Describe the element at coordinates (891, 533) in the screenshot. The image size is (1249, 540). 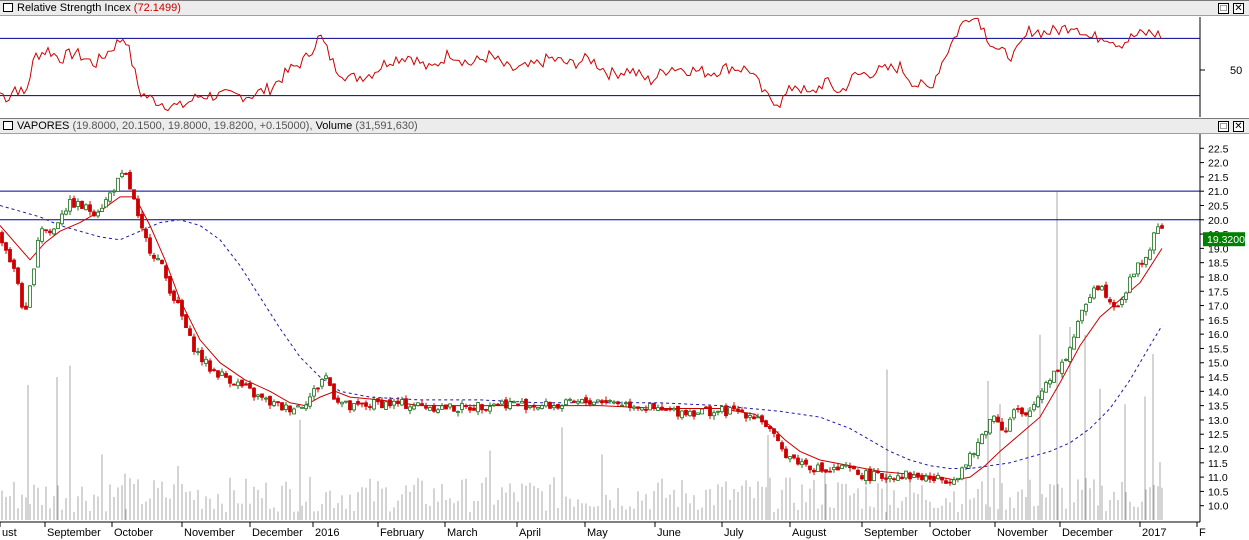
I see `x-tick-label: September` at that location.